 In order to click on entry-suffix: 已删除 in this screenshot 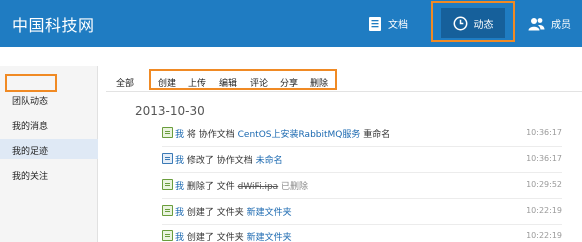, I will do `click(295, 187)`.